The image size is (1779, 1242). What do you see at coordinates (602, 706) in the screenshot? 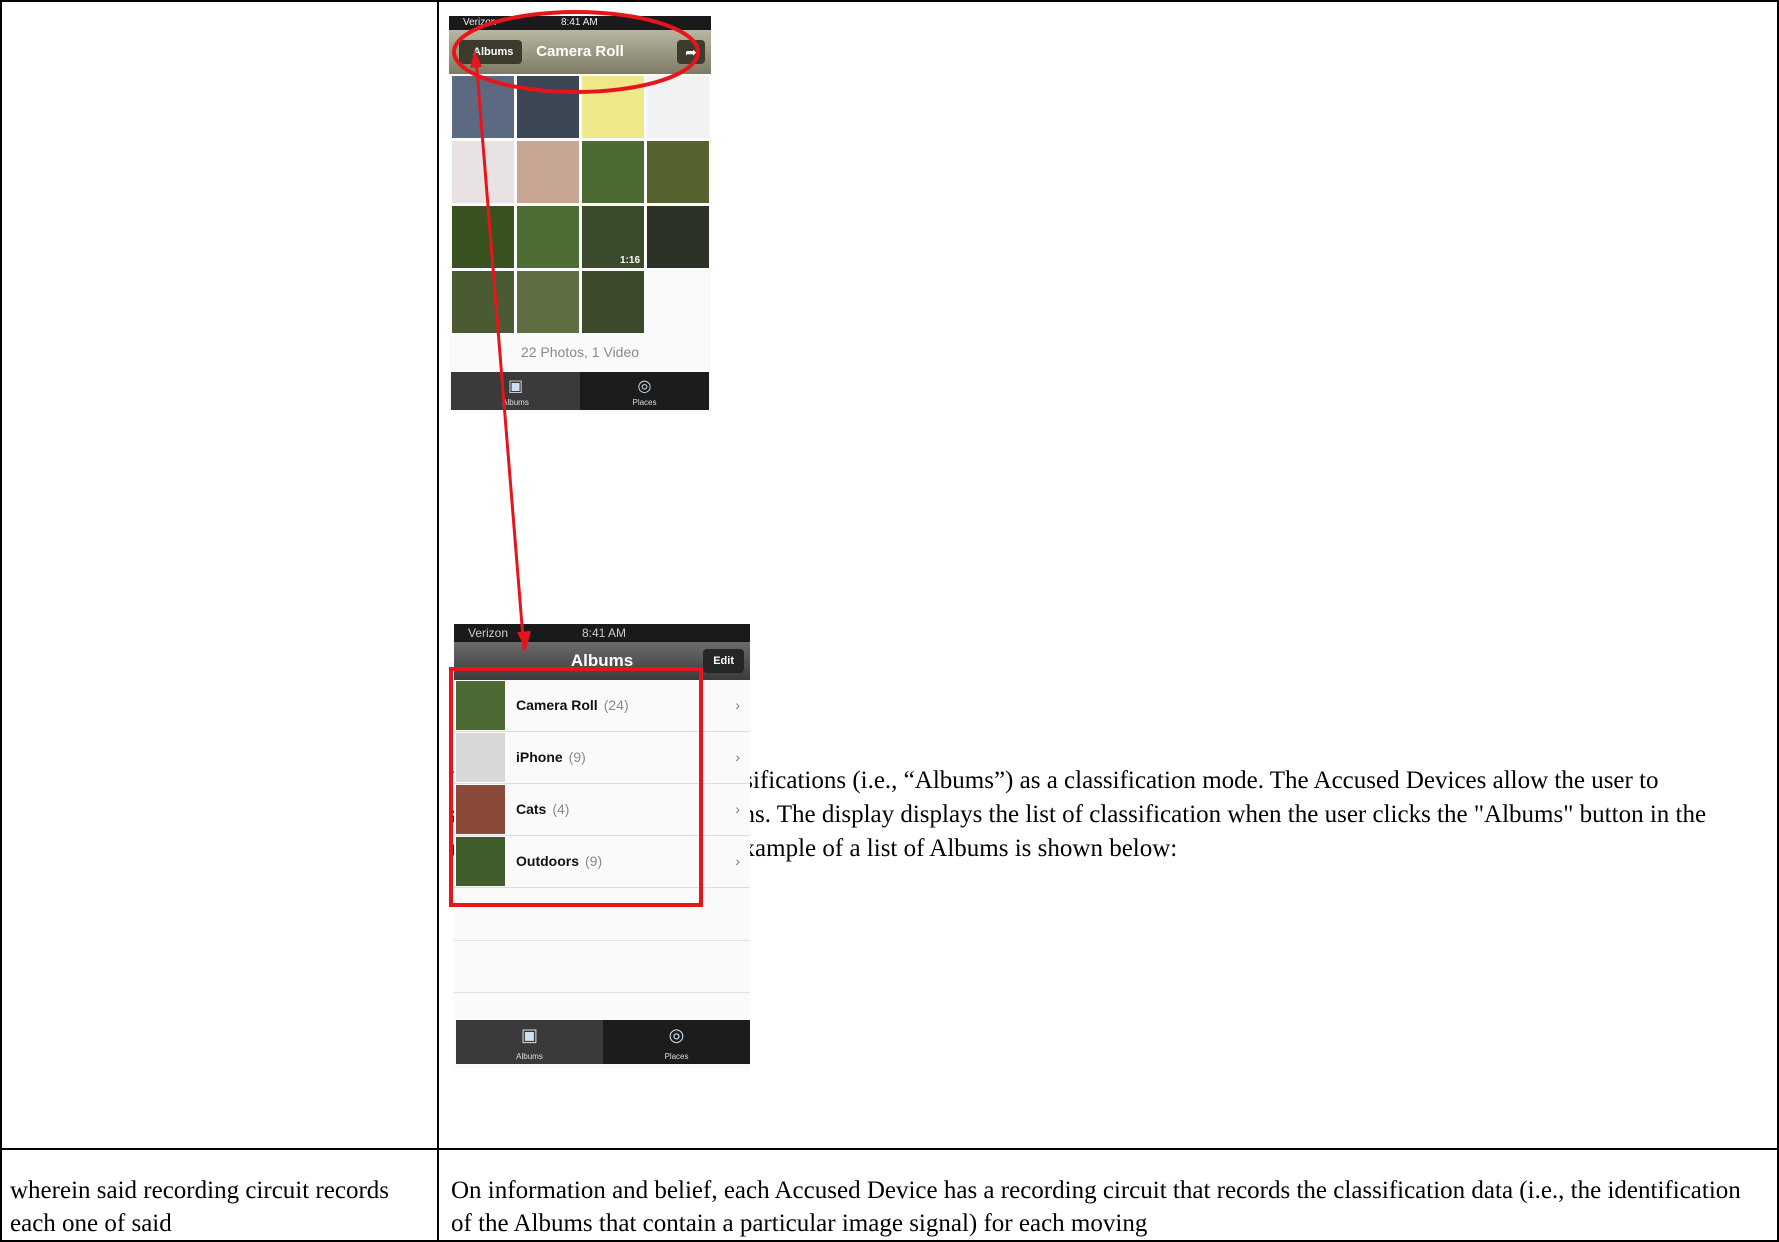
I see `album-row: Camera Roll (24) ›` at bounding box center [602, 706].